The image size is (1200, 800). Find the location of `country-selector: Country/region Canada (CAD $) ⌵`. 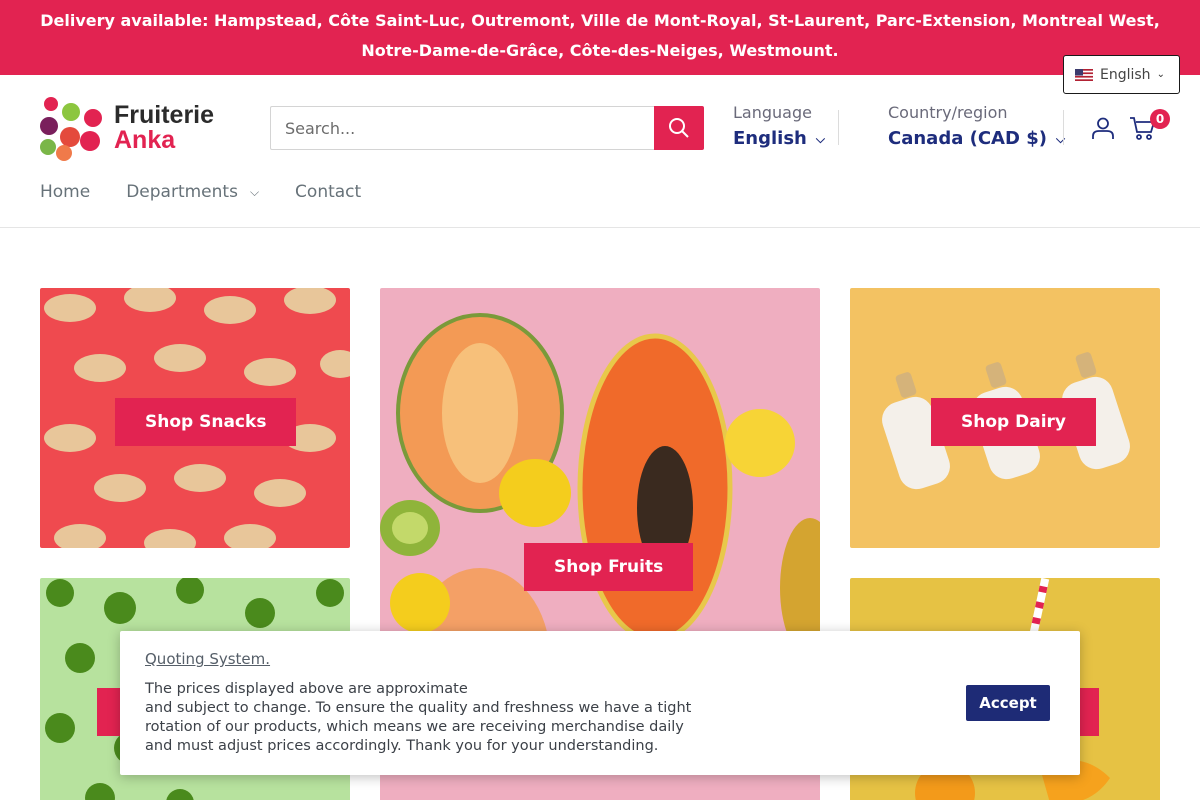

country-selector: Country/region Canada (CAD $) ⌵ is located at coordinates (976, 128).